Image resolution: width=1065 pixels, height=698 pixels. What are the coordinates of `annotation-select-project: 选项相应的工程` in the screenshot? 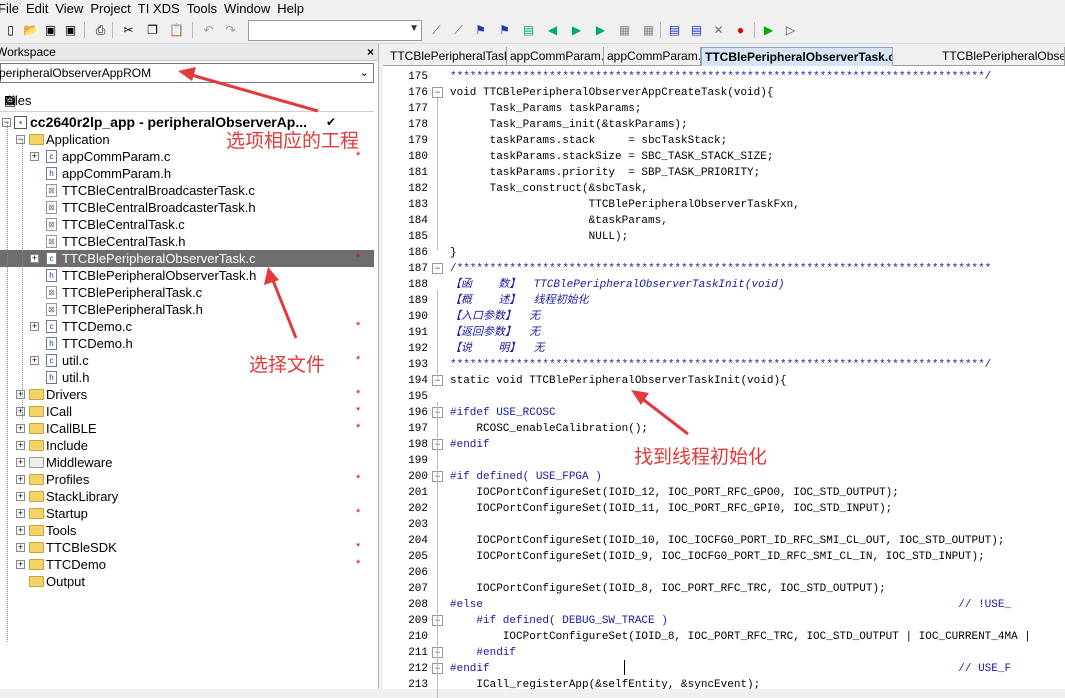 It's located at (293, 141).